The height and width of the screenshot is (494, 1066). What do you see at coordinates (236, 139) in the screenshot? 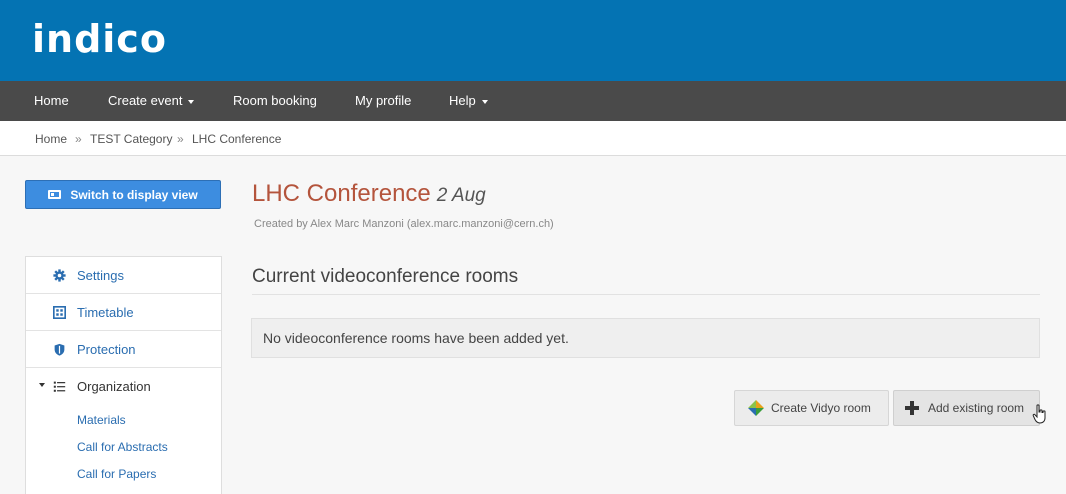
I see `breadcrumb-event: LHC Conference` at bounding box center [236, 139].